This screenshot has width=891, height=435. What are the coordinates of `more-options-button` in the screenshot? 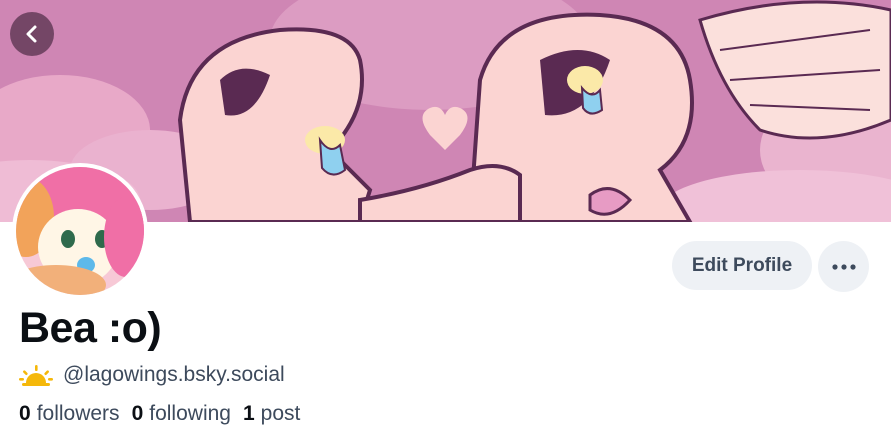 It's located at (843, 266).